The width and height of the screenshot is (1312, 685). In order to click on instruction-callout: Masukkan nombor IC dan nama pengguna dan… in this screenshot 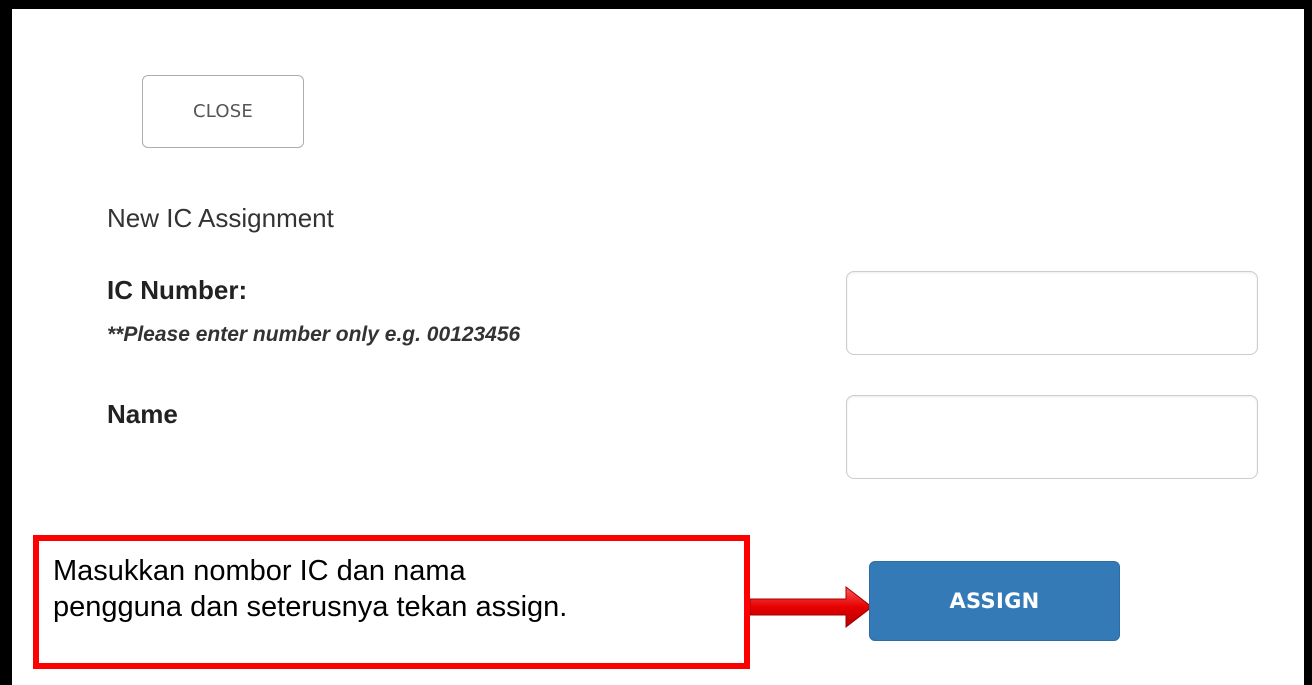, I will do `click(391, 602)`.